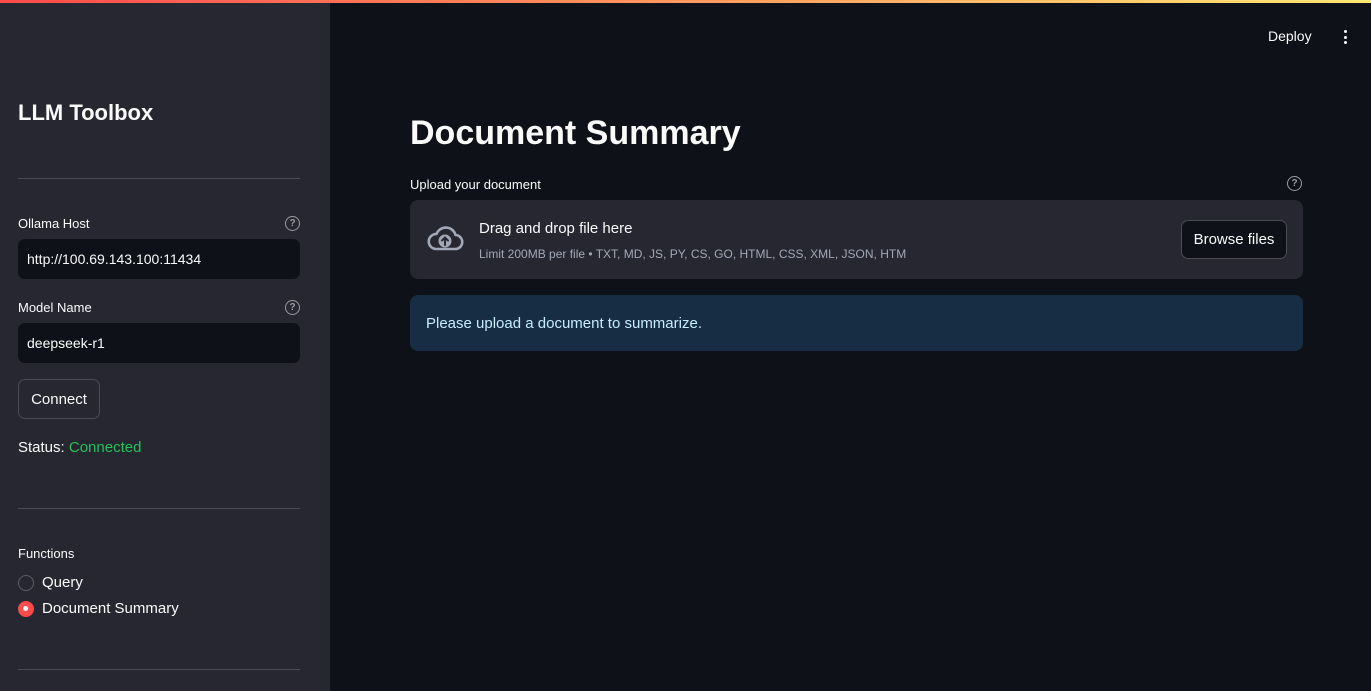  I want to click on app-title: LLM Toolbox, so click(86, 112).